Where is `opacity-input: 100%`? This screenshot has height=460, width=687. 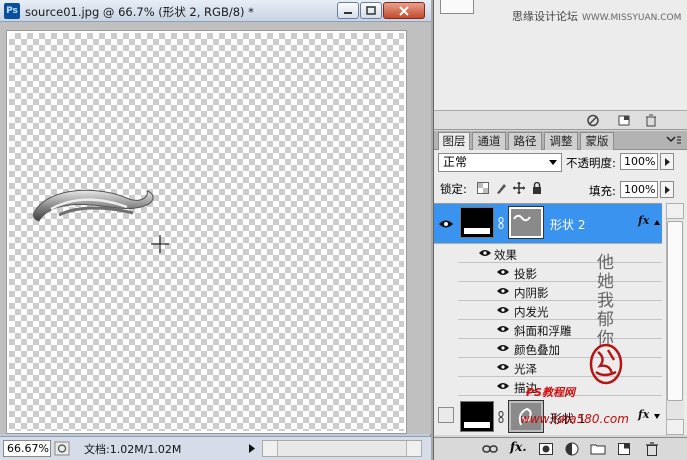
opacity-input: 100% is located at coordinates (639, 161).